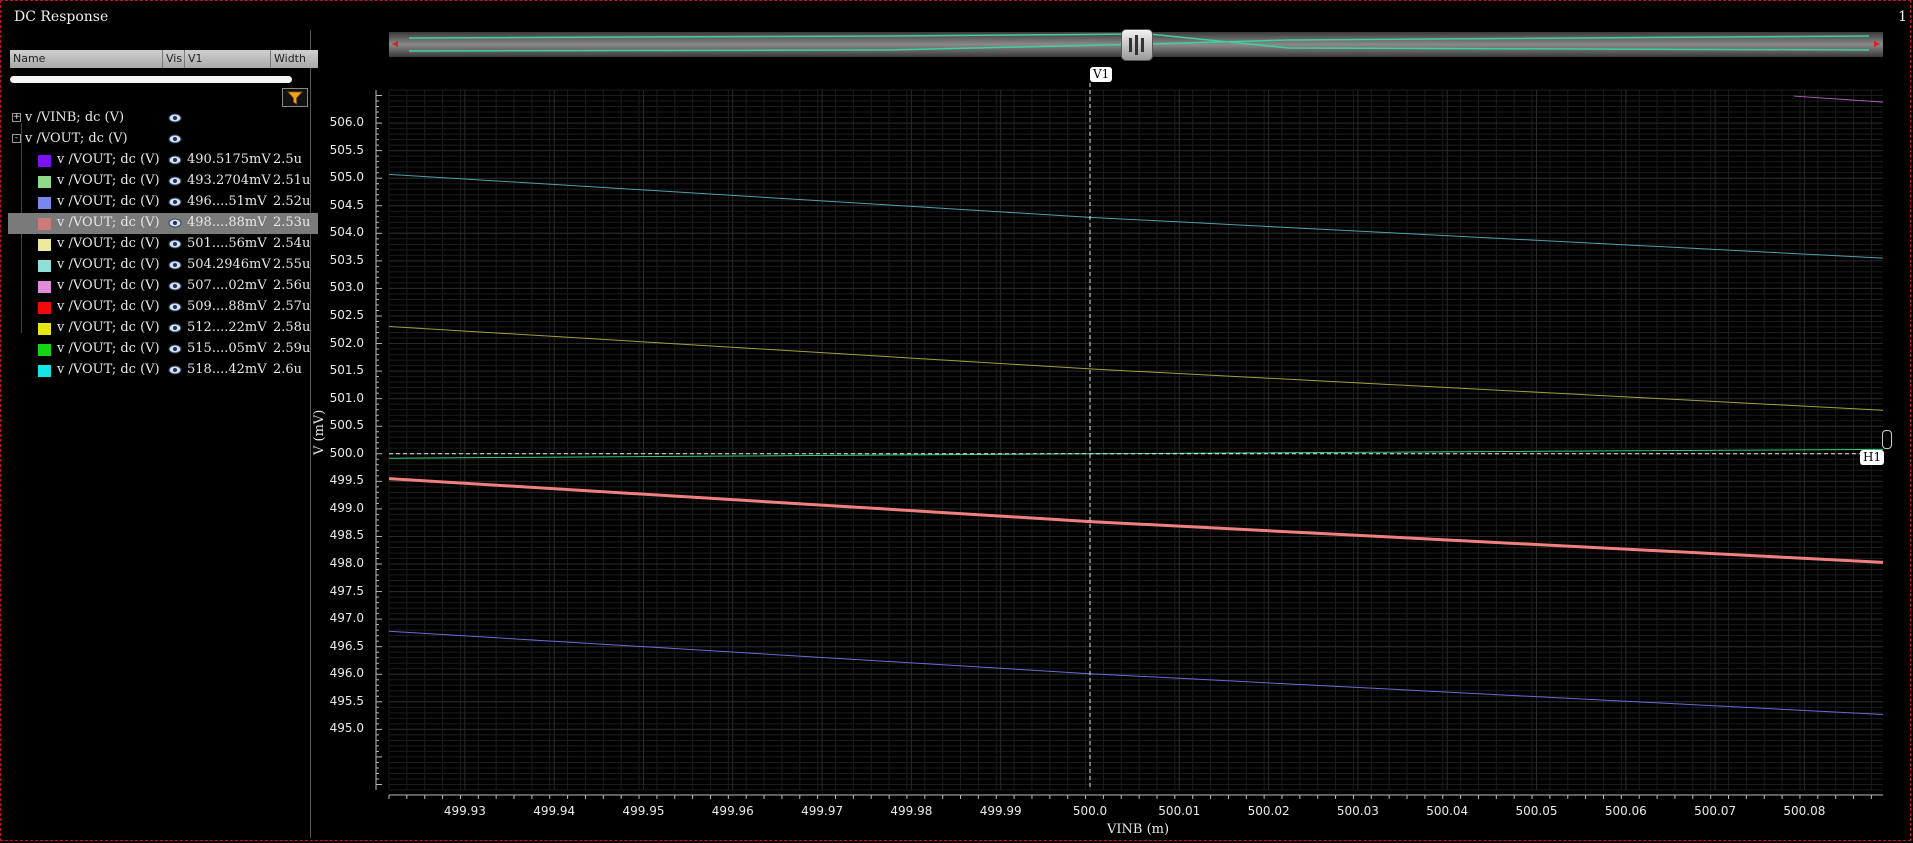 The width and height of the screenshot is (1913, 843). I want to click on y-tick-label: 501.0, so click(346, 397).